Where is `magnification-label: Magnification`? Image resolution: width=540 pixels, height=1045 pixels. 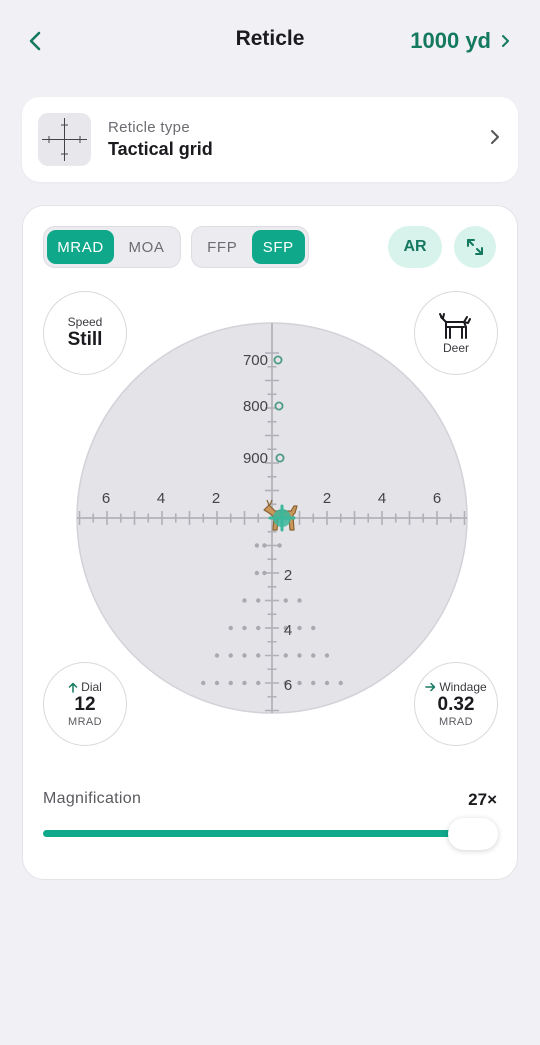
magnification-label: Magnification is located at coordinates (92, 798).